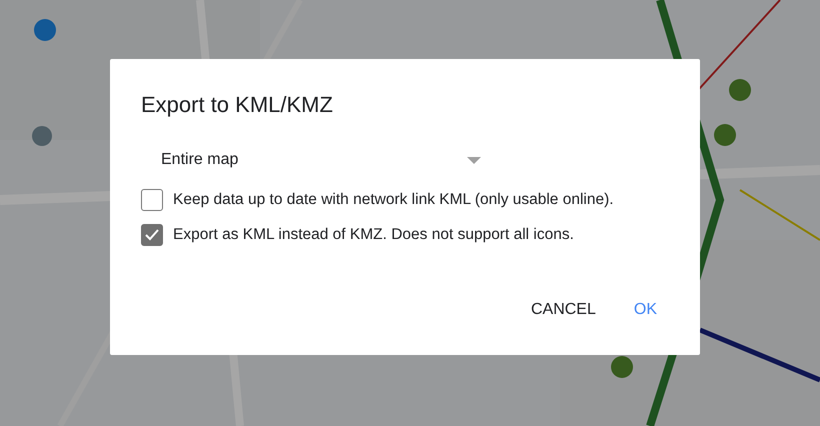 Image resolution: width=820 pixels, height=426 pixels. I want to click on checkmark-icon, so click(152, 235).